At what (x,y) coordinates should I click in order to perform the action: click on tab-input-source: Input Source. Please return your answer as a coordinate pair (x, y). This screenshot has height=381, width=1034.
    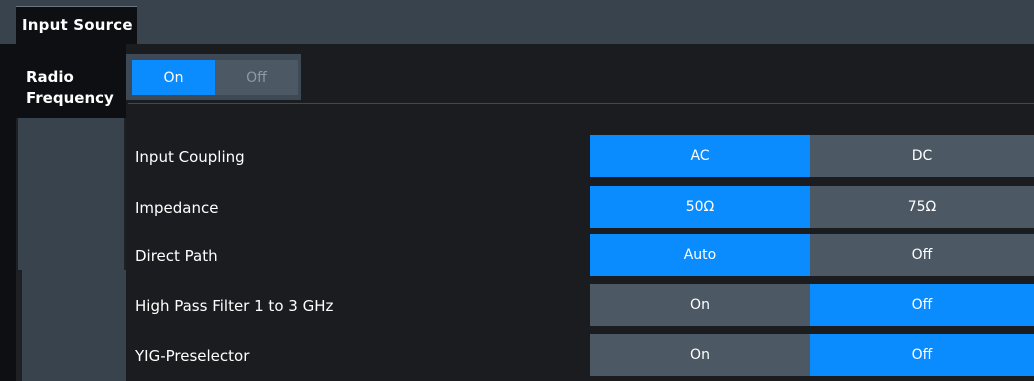
    Looking at the image, I should click on (76, 25).